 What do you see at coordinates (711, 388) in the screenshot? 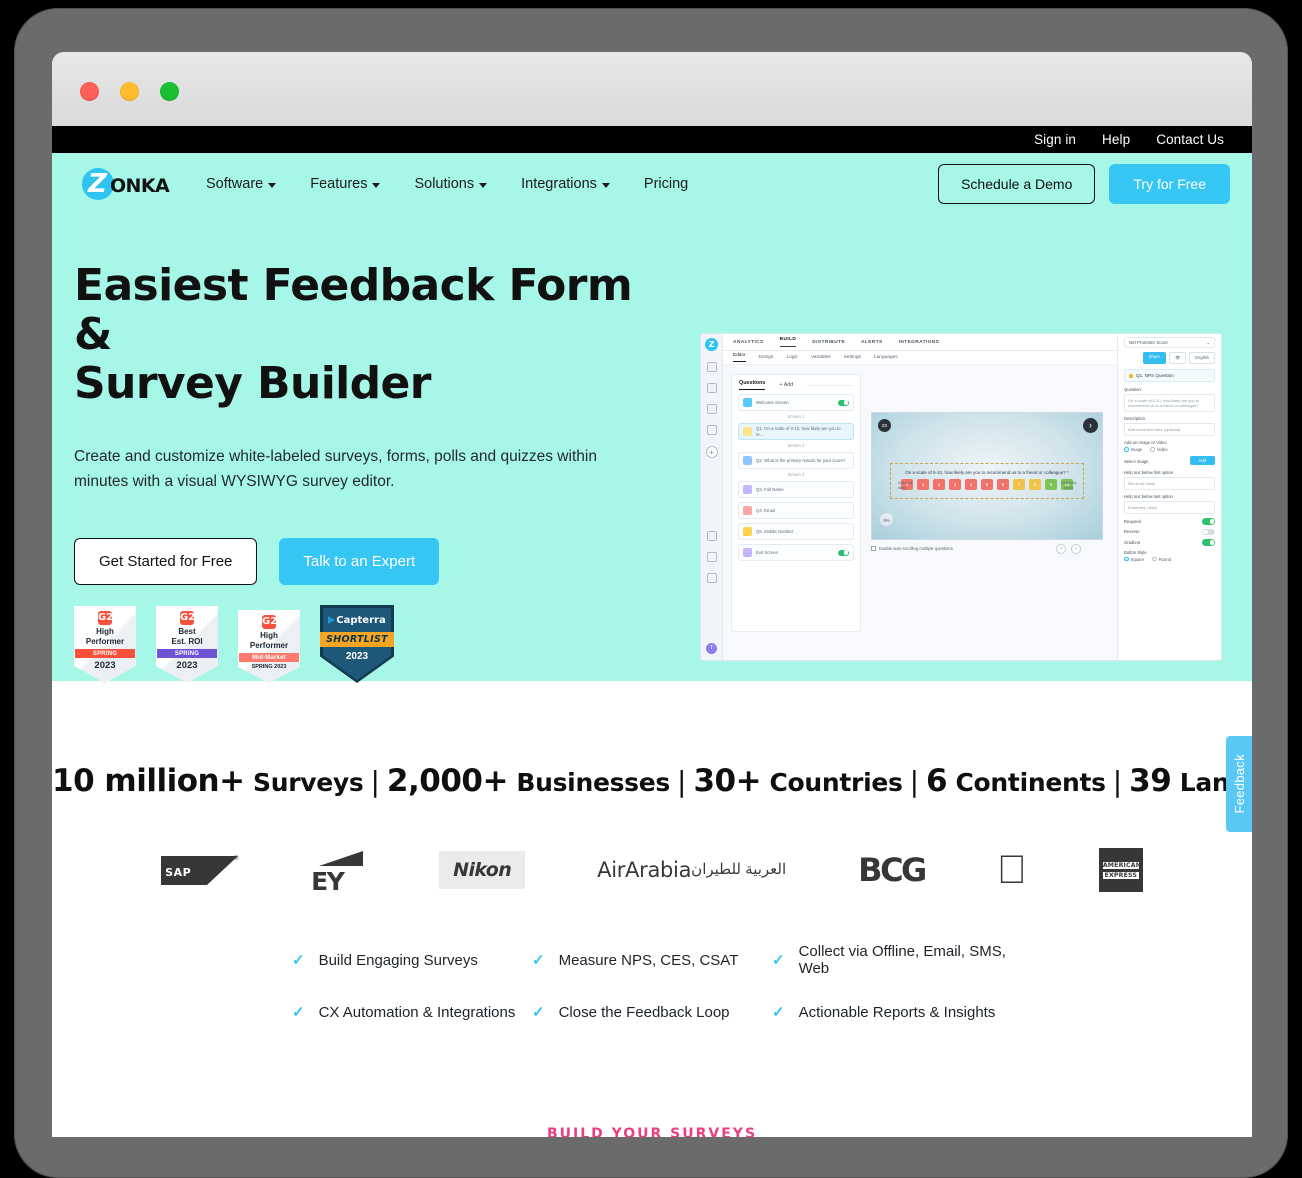
I see `feedback-icon` at bounding box center [711, 388].